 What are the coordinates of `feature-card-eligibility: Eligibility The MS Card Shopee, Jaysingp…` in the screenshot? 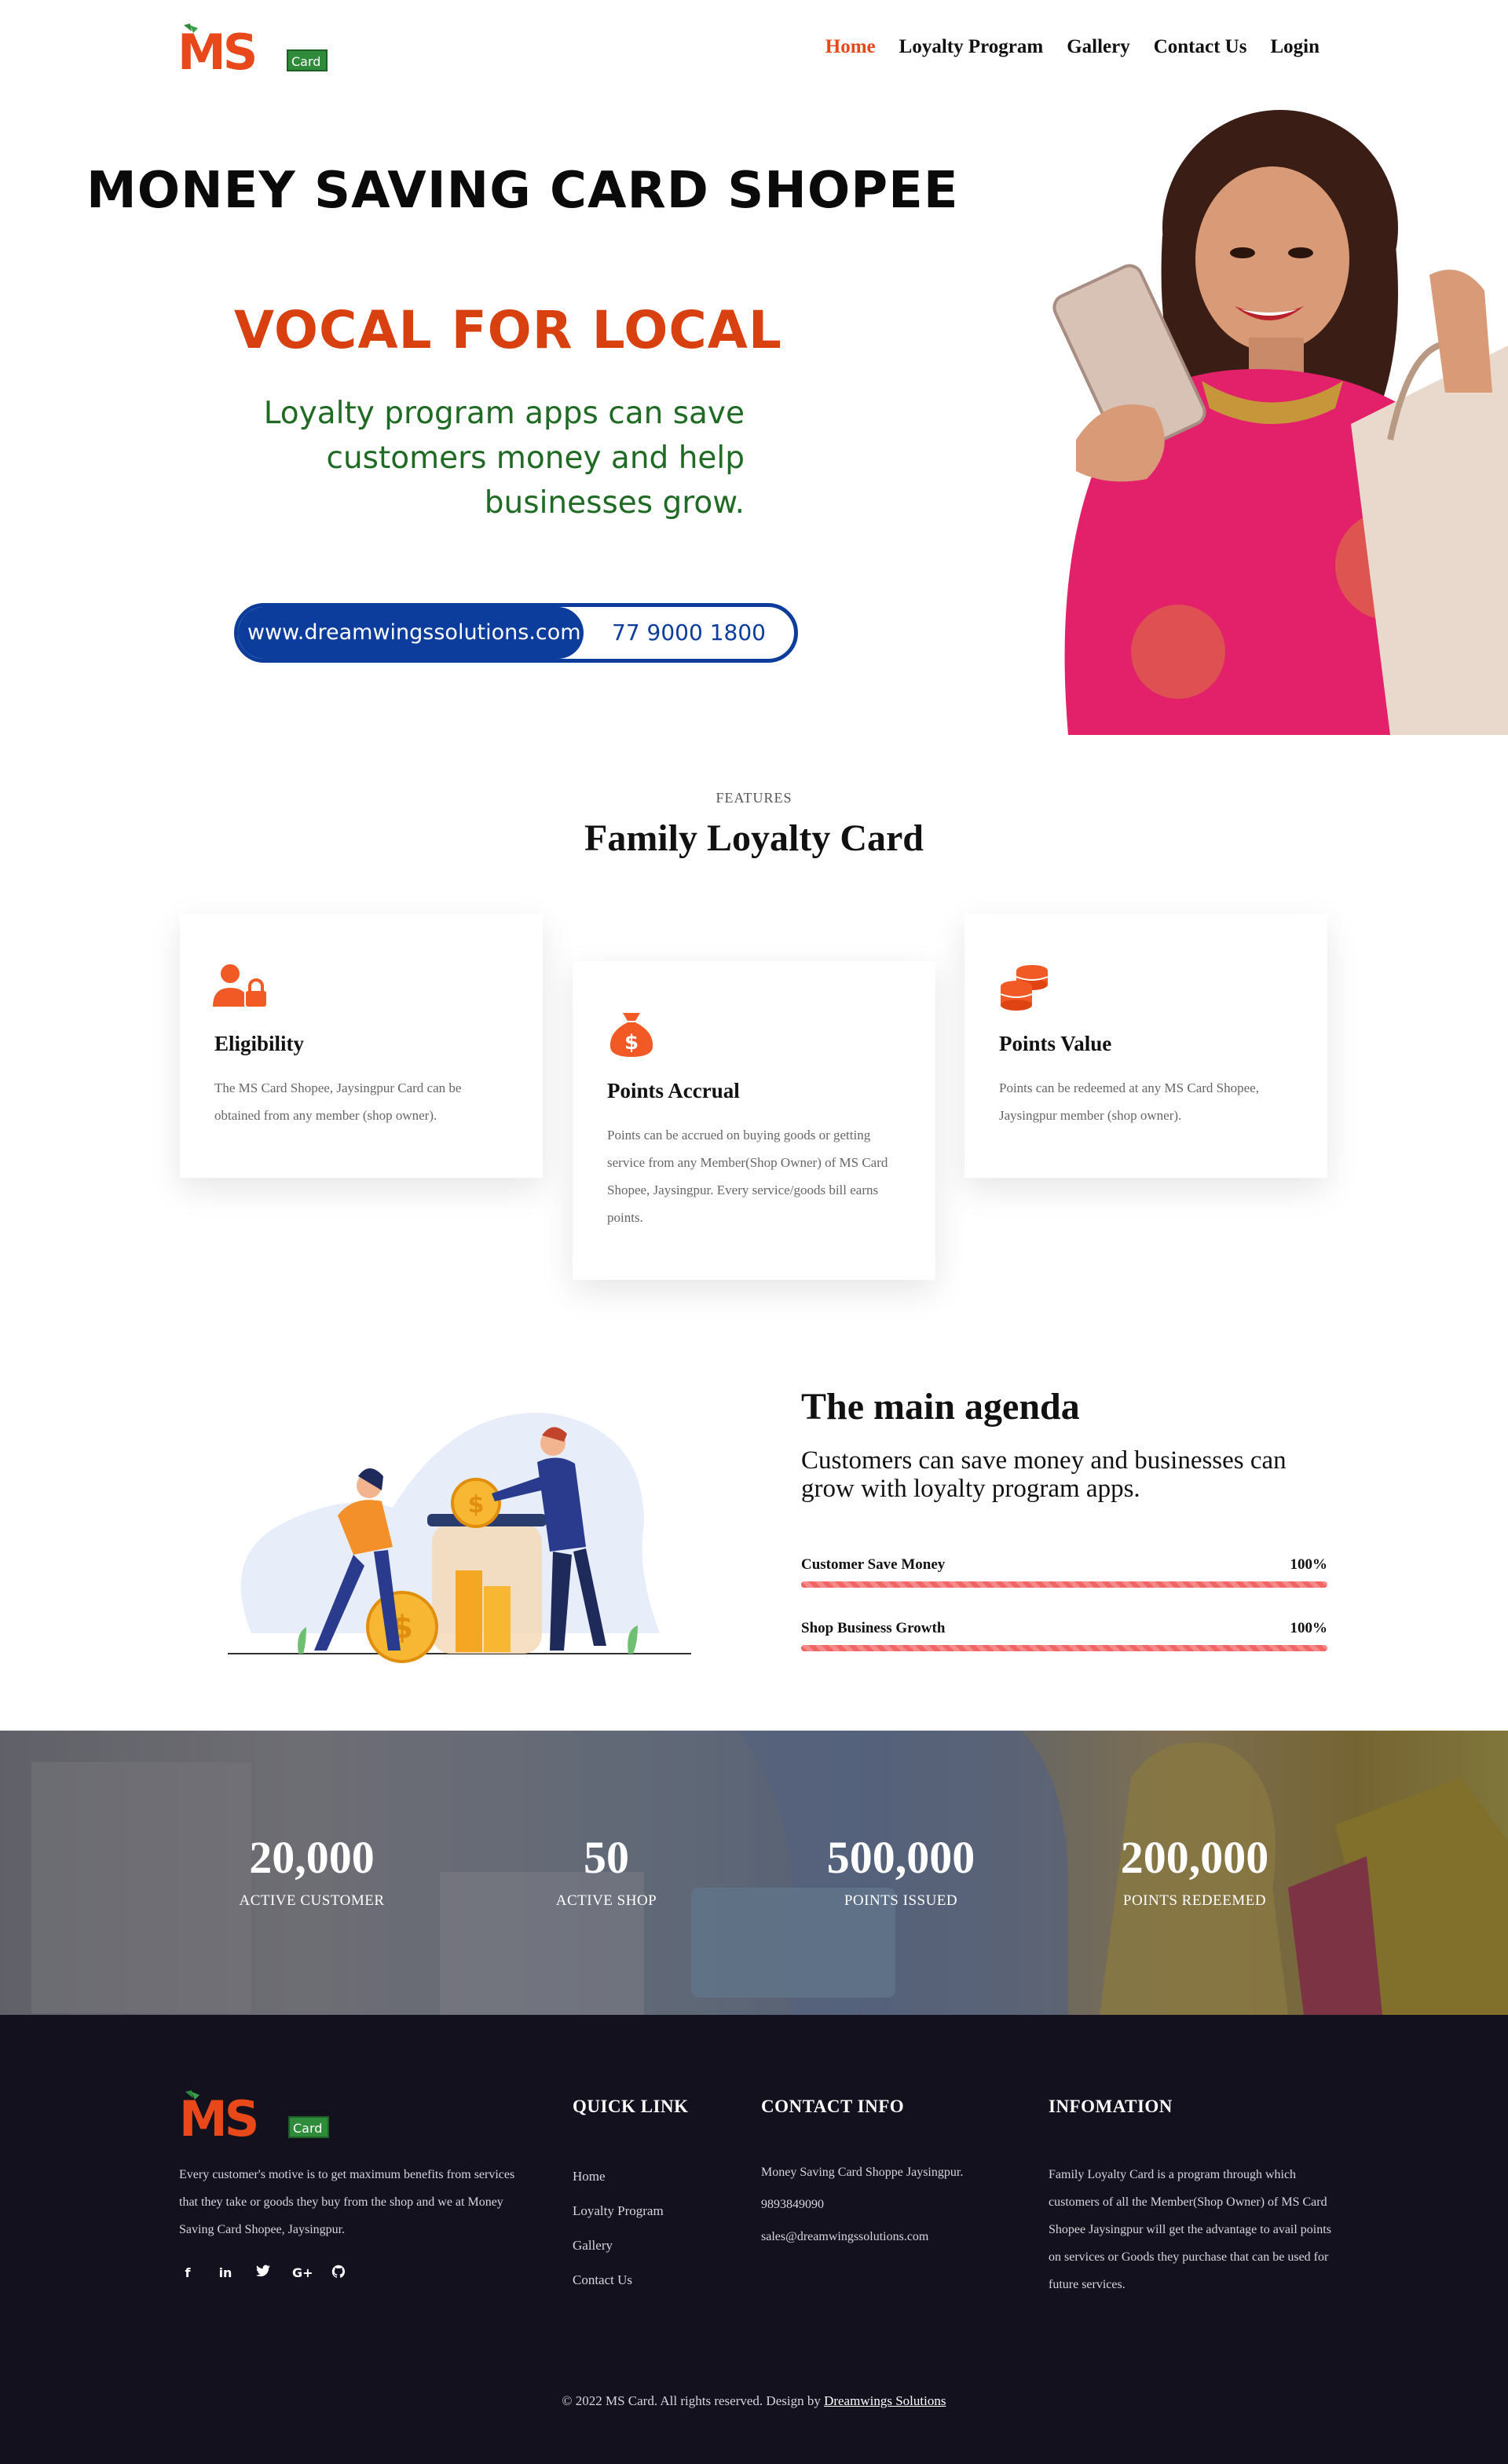 It's located at (361, 1046).